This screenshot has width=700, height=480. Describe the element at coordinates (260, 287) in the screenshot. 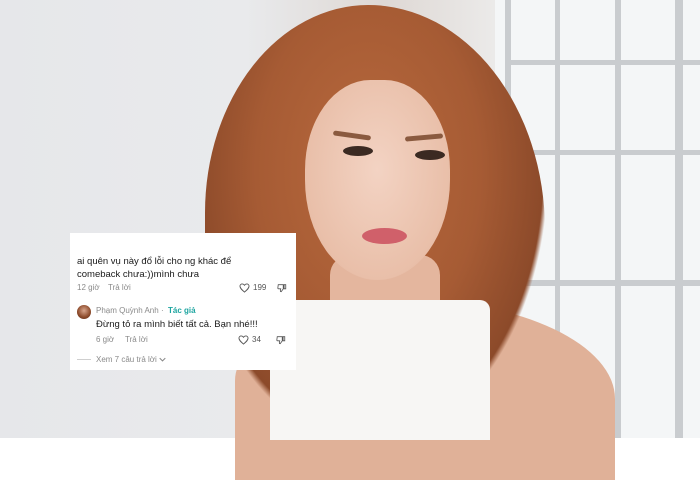

I see `comment-like-count: 199` at that location.